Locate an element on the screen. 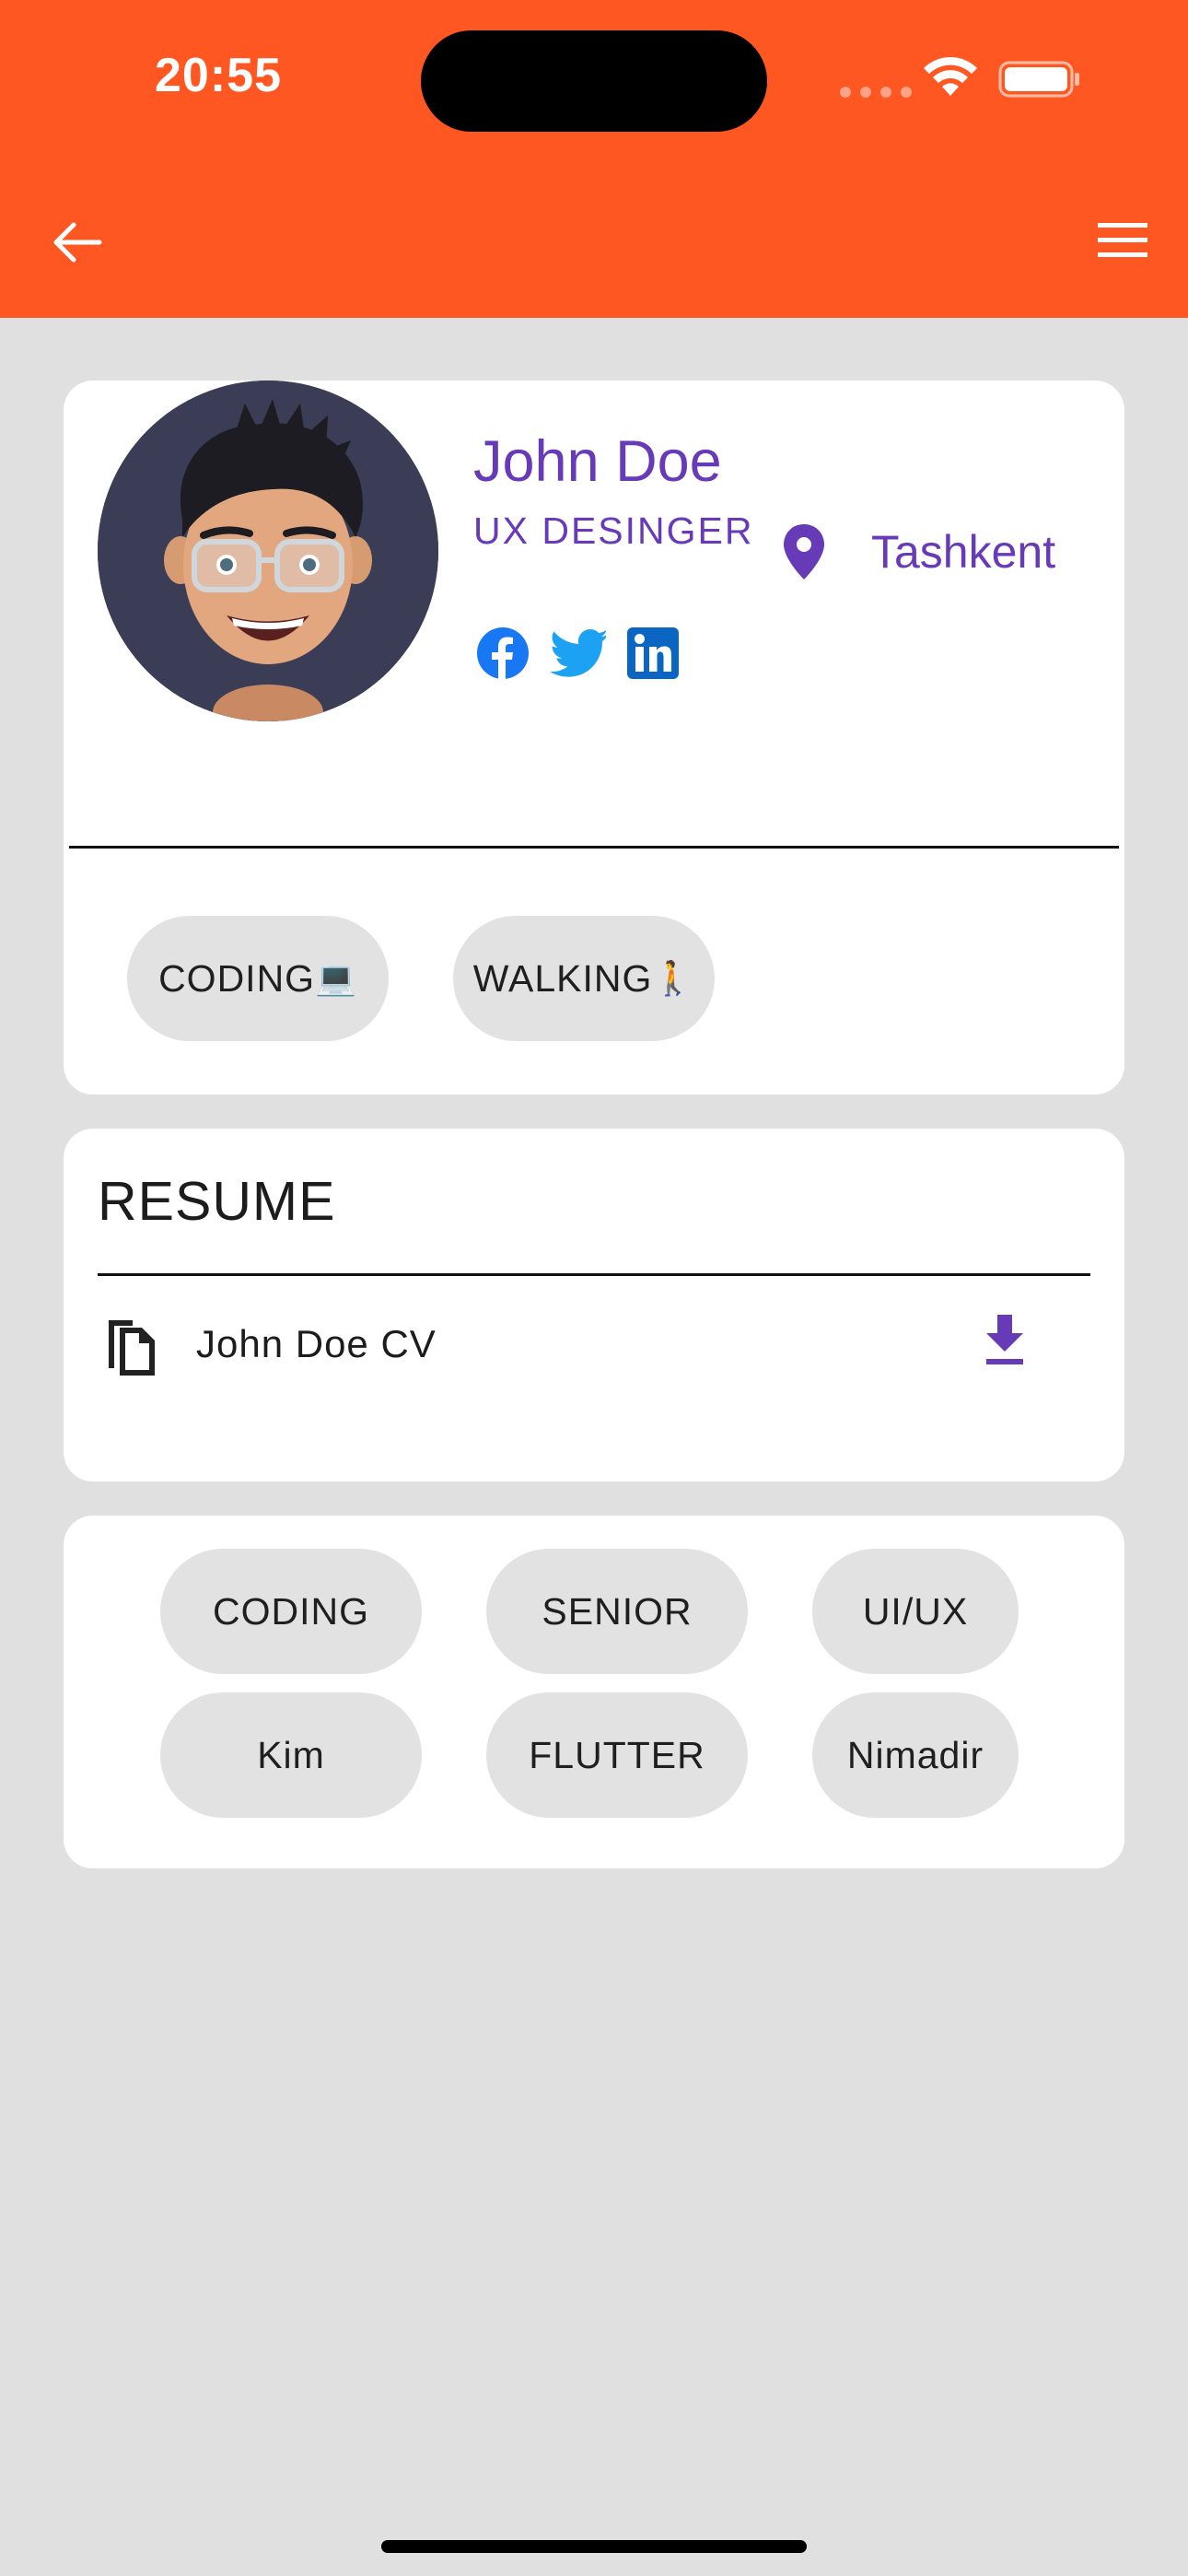 The height and width of the screenshot is (2576, 1188). status-time: 20:55 is located at coordinates (218, 75).